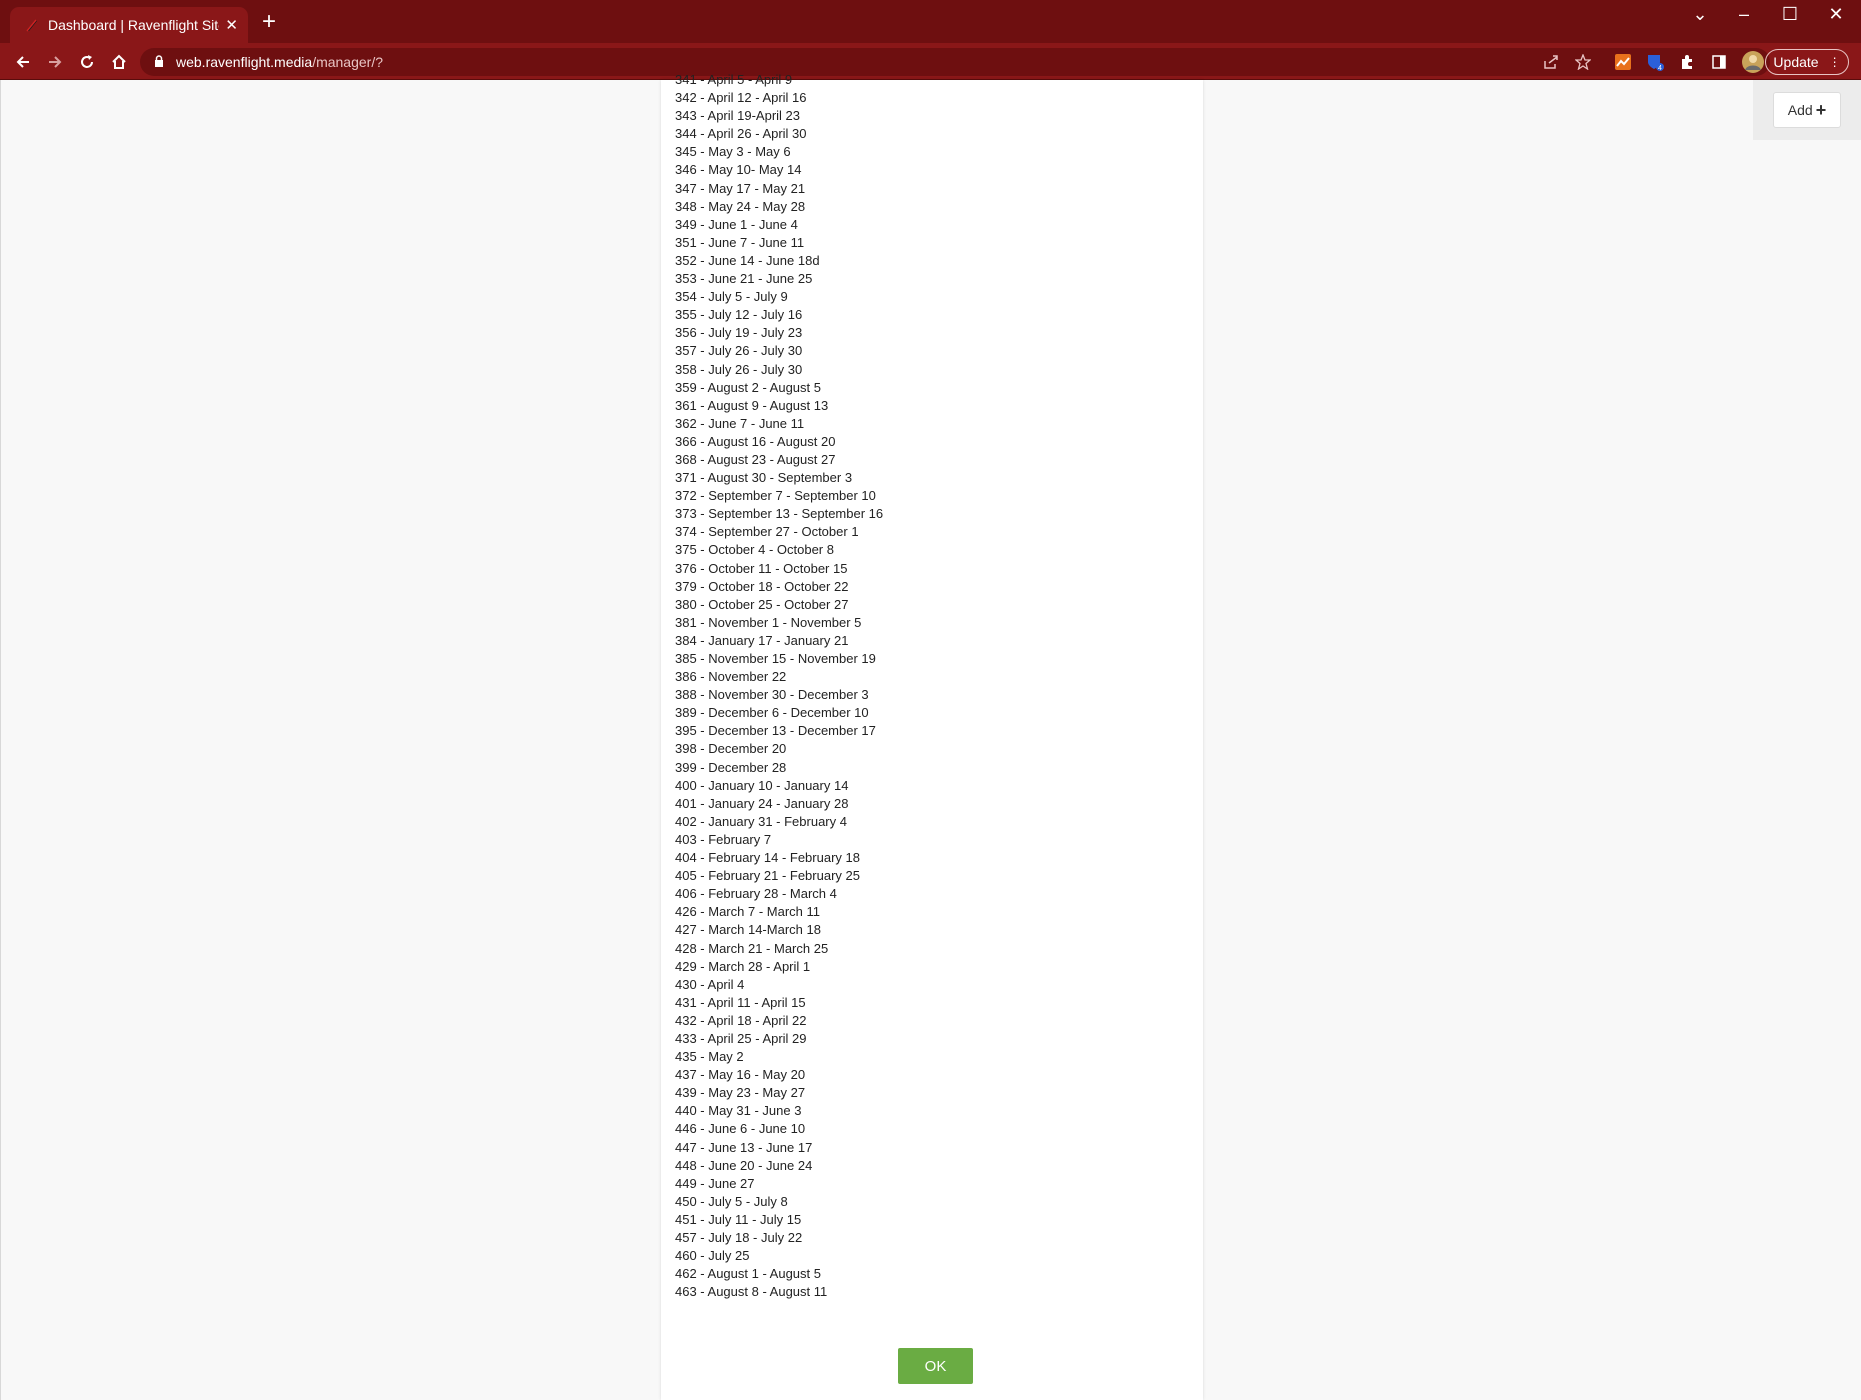  What do you see at coordinates (741, 1038) in the screenshot?
I see `list-item: 433 - April 25 - April 29` at bounding box center [741, 1038].